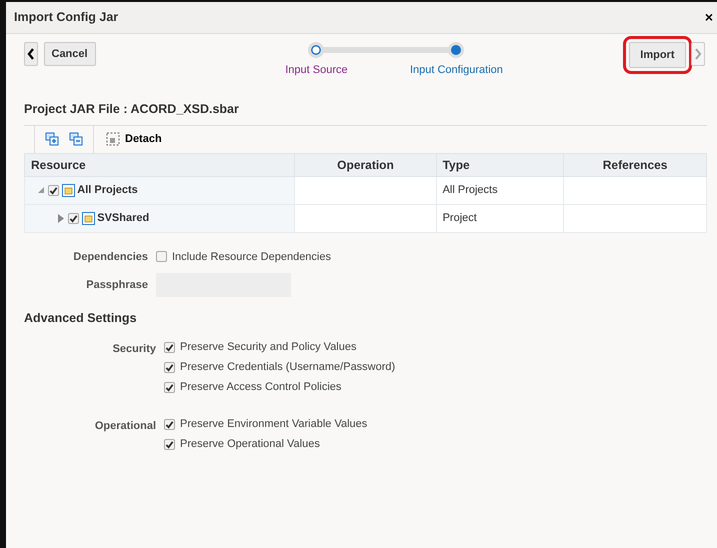 This screenshot has width=717, height=548. I want to click on step-label: Input Source, so click(316, 70).